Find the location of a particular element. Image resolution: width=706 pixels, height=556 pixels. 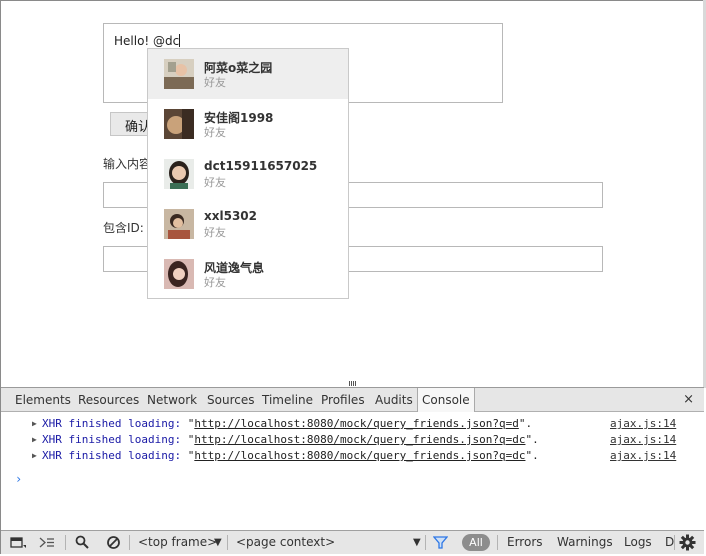

frame-select: <top frame> is located at coordinates (177, 542).